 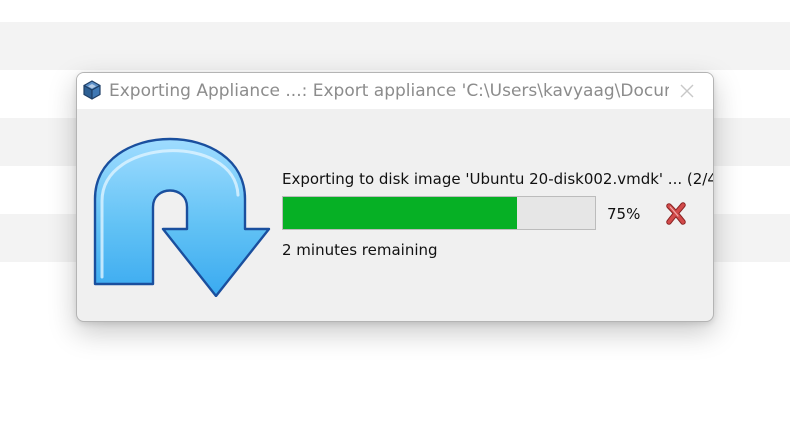 I want to click on progress-percent: 75%, so click(x=624, y=214).